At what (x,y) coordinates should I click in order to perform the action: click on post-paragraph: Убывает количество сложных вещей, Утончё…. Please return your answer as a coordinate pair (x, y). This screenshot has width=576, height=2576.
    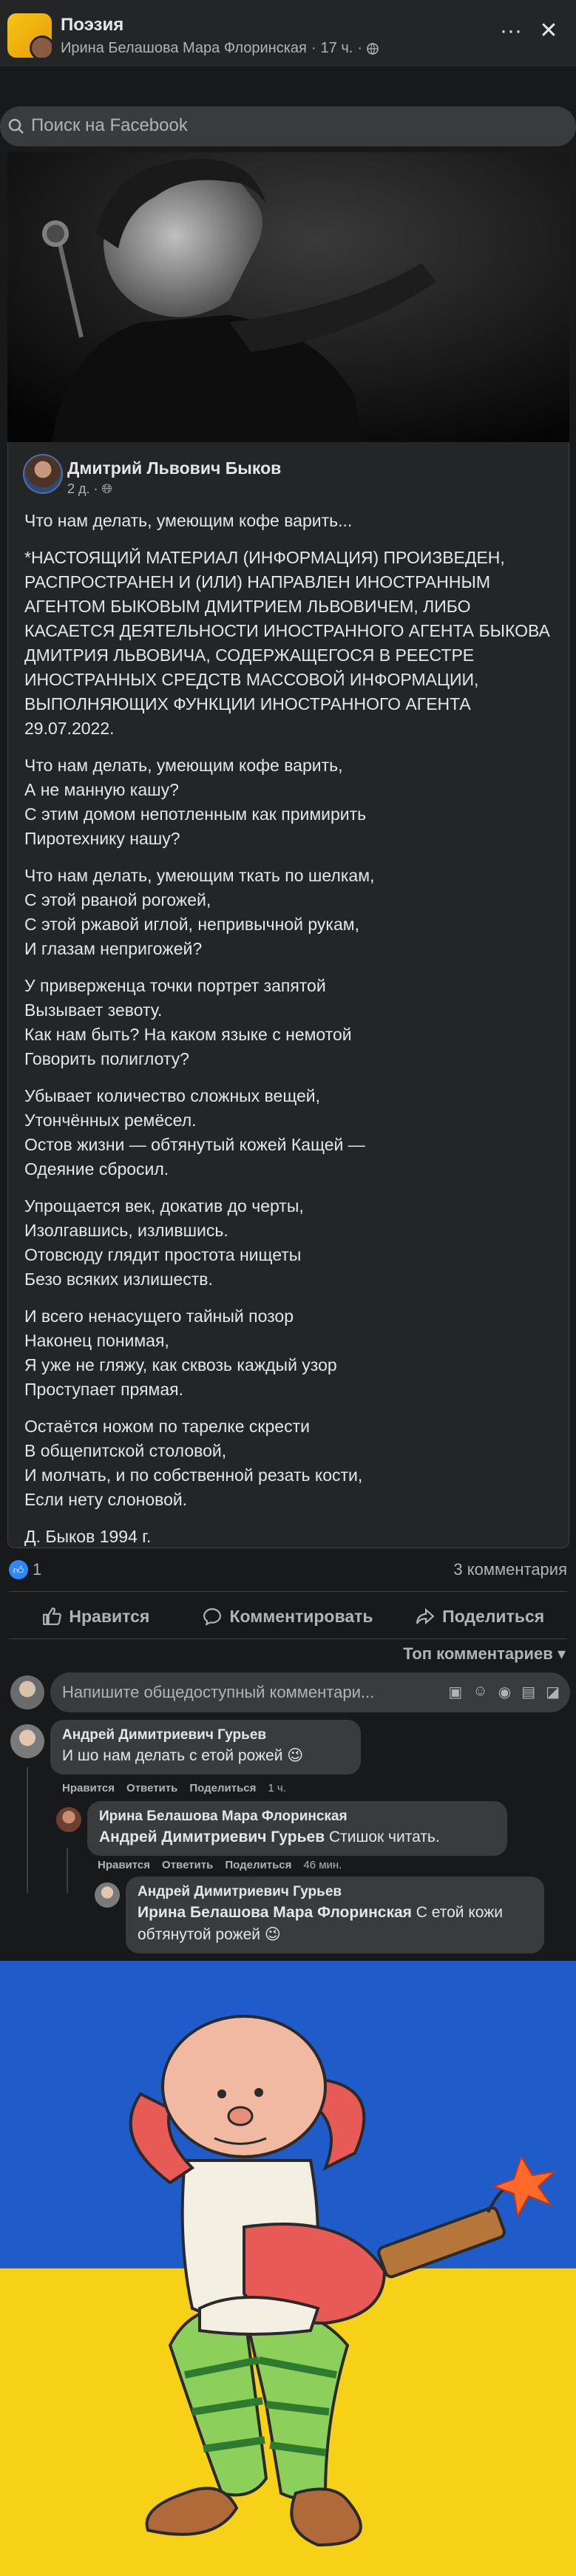
    Looking at the image, I should click on (194, 1132).